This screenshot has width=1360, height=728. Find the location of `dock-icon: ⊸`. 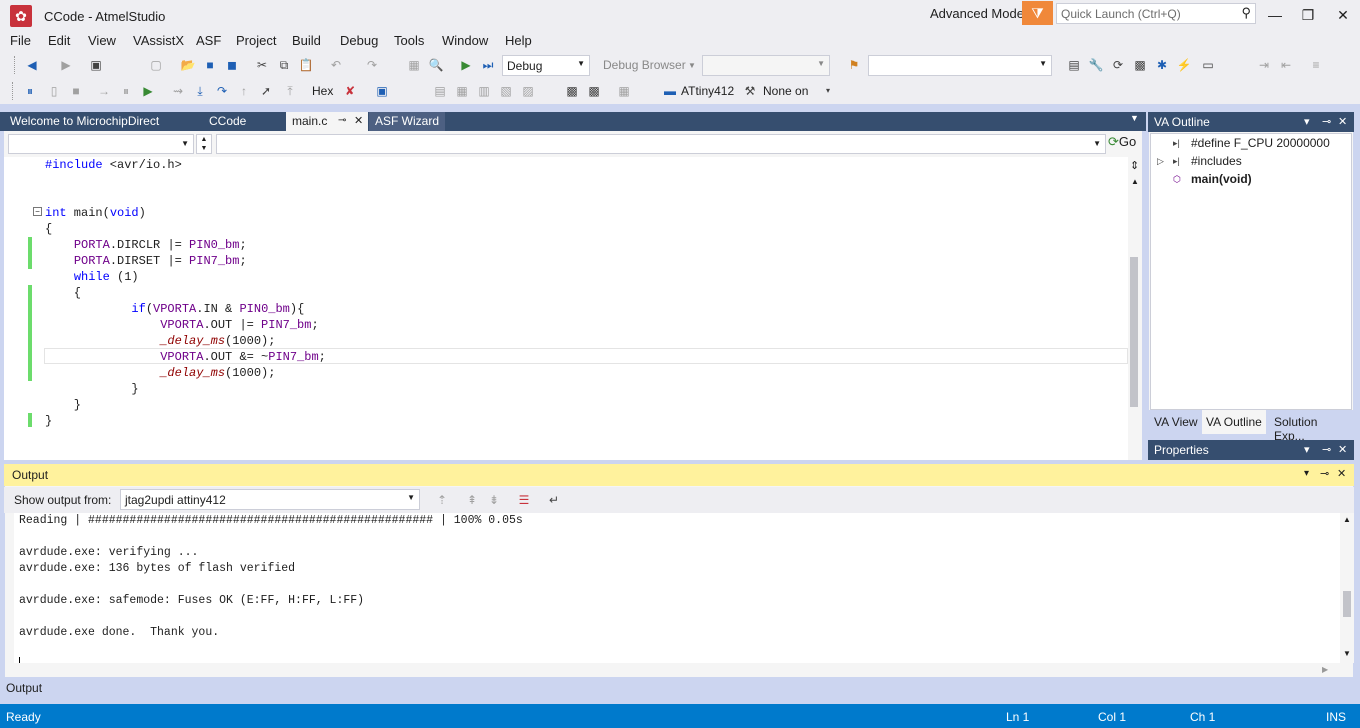

dock-icon: ⊸ is located at coordinates (1324, 473).